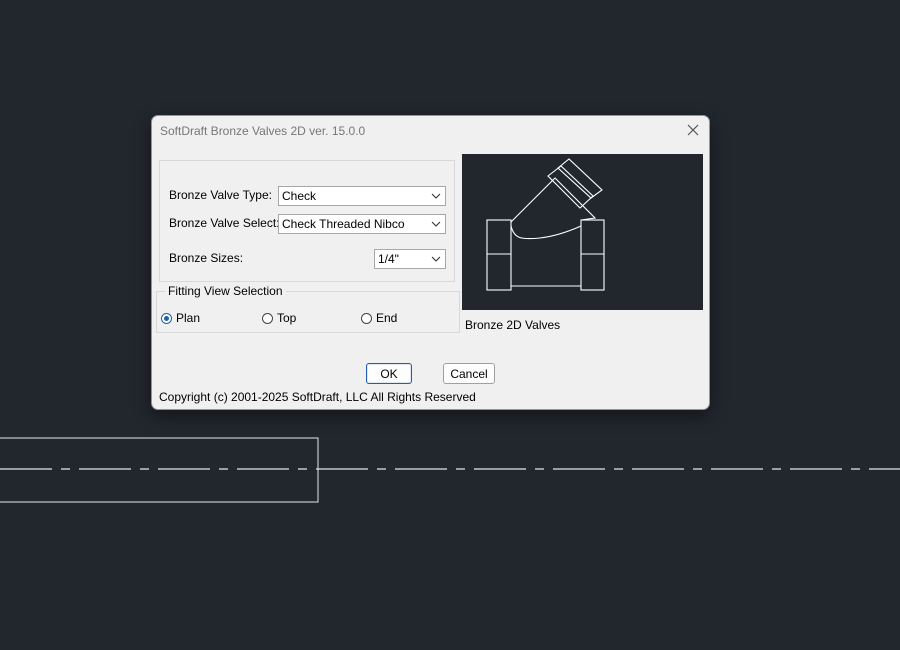 The image size is (900, 650). What do you see at coordinates (159, 470) in the screenshot?
I see `cad-rectangle` at bounding box center [159, 470].